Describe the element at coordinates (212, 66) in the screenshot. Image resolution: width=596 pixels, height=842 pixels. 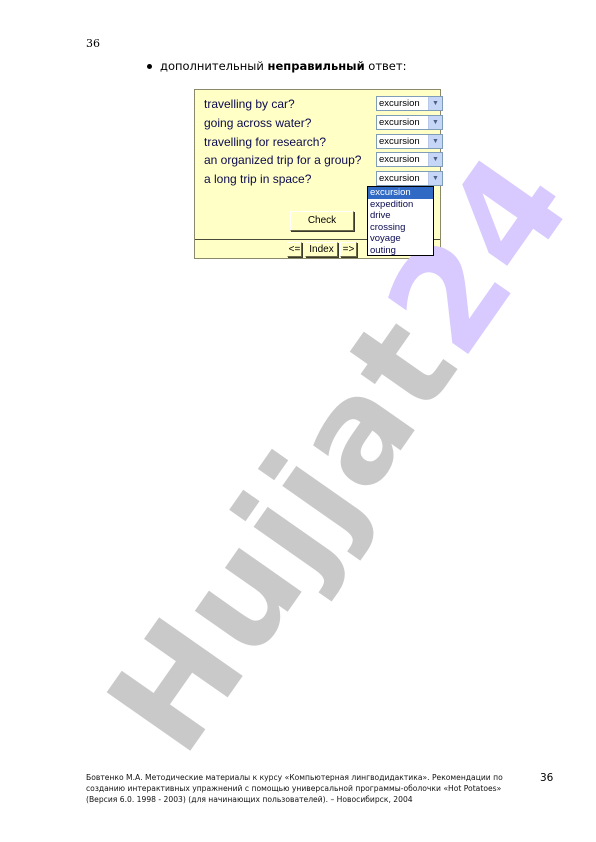
I see `instruction-prefix: дополнительный` at that location.